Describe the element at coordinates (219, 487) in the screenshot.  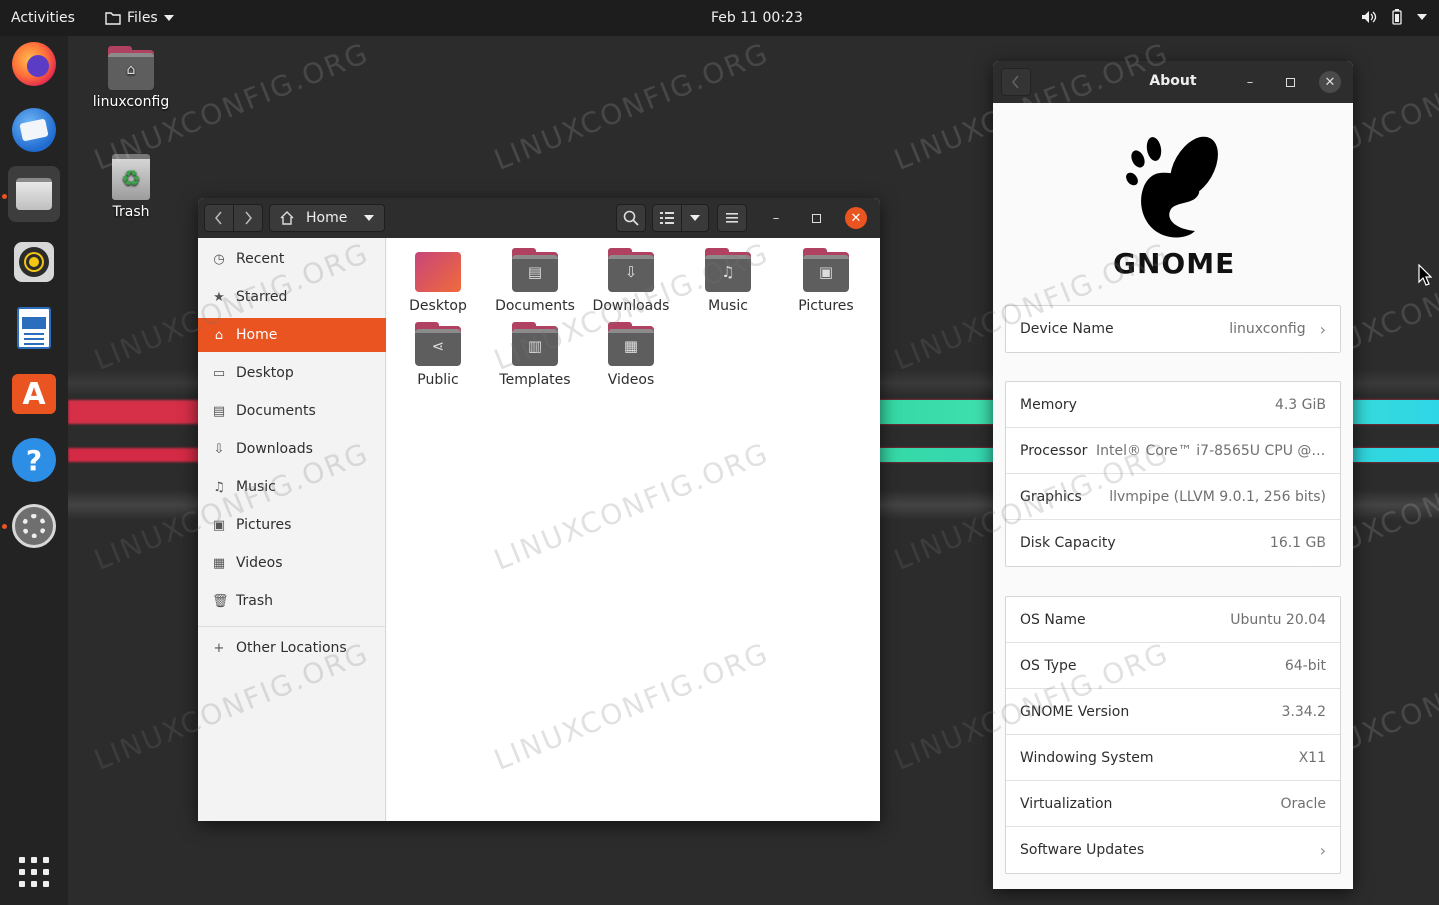
I see `music-icon: ♫` at that location.